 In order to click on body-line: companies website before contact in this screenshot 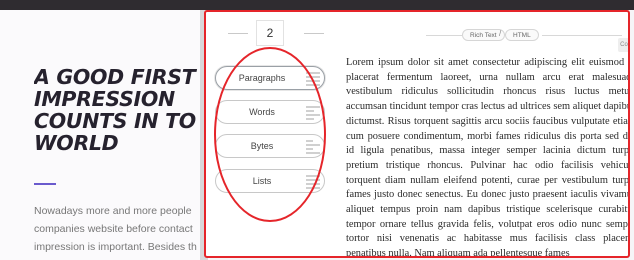, I will do `click(113, 229)`.